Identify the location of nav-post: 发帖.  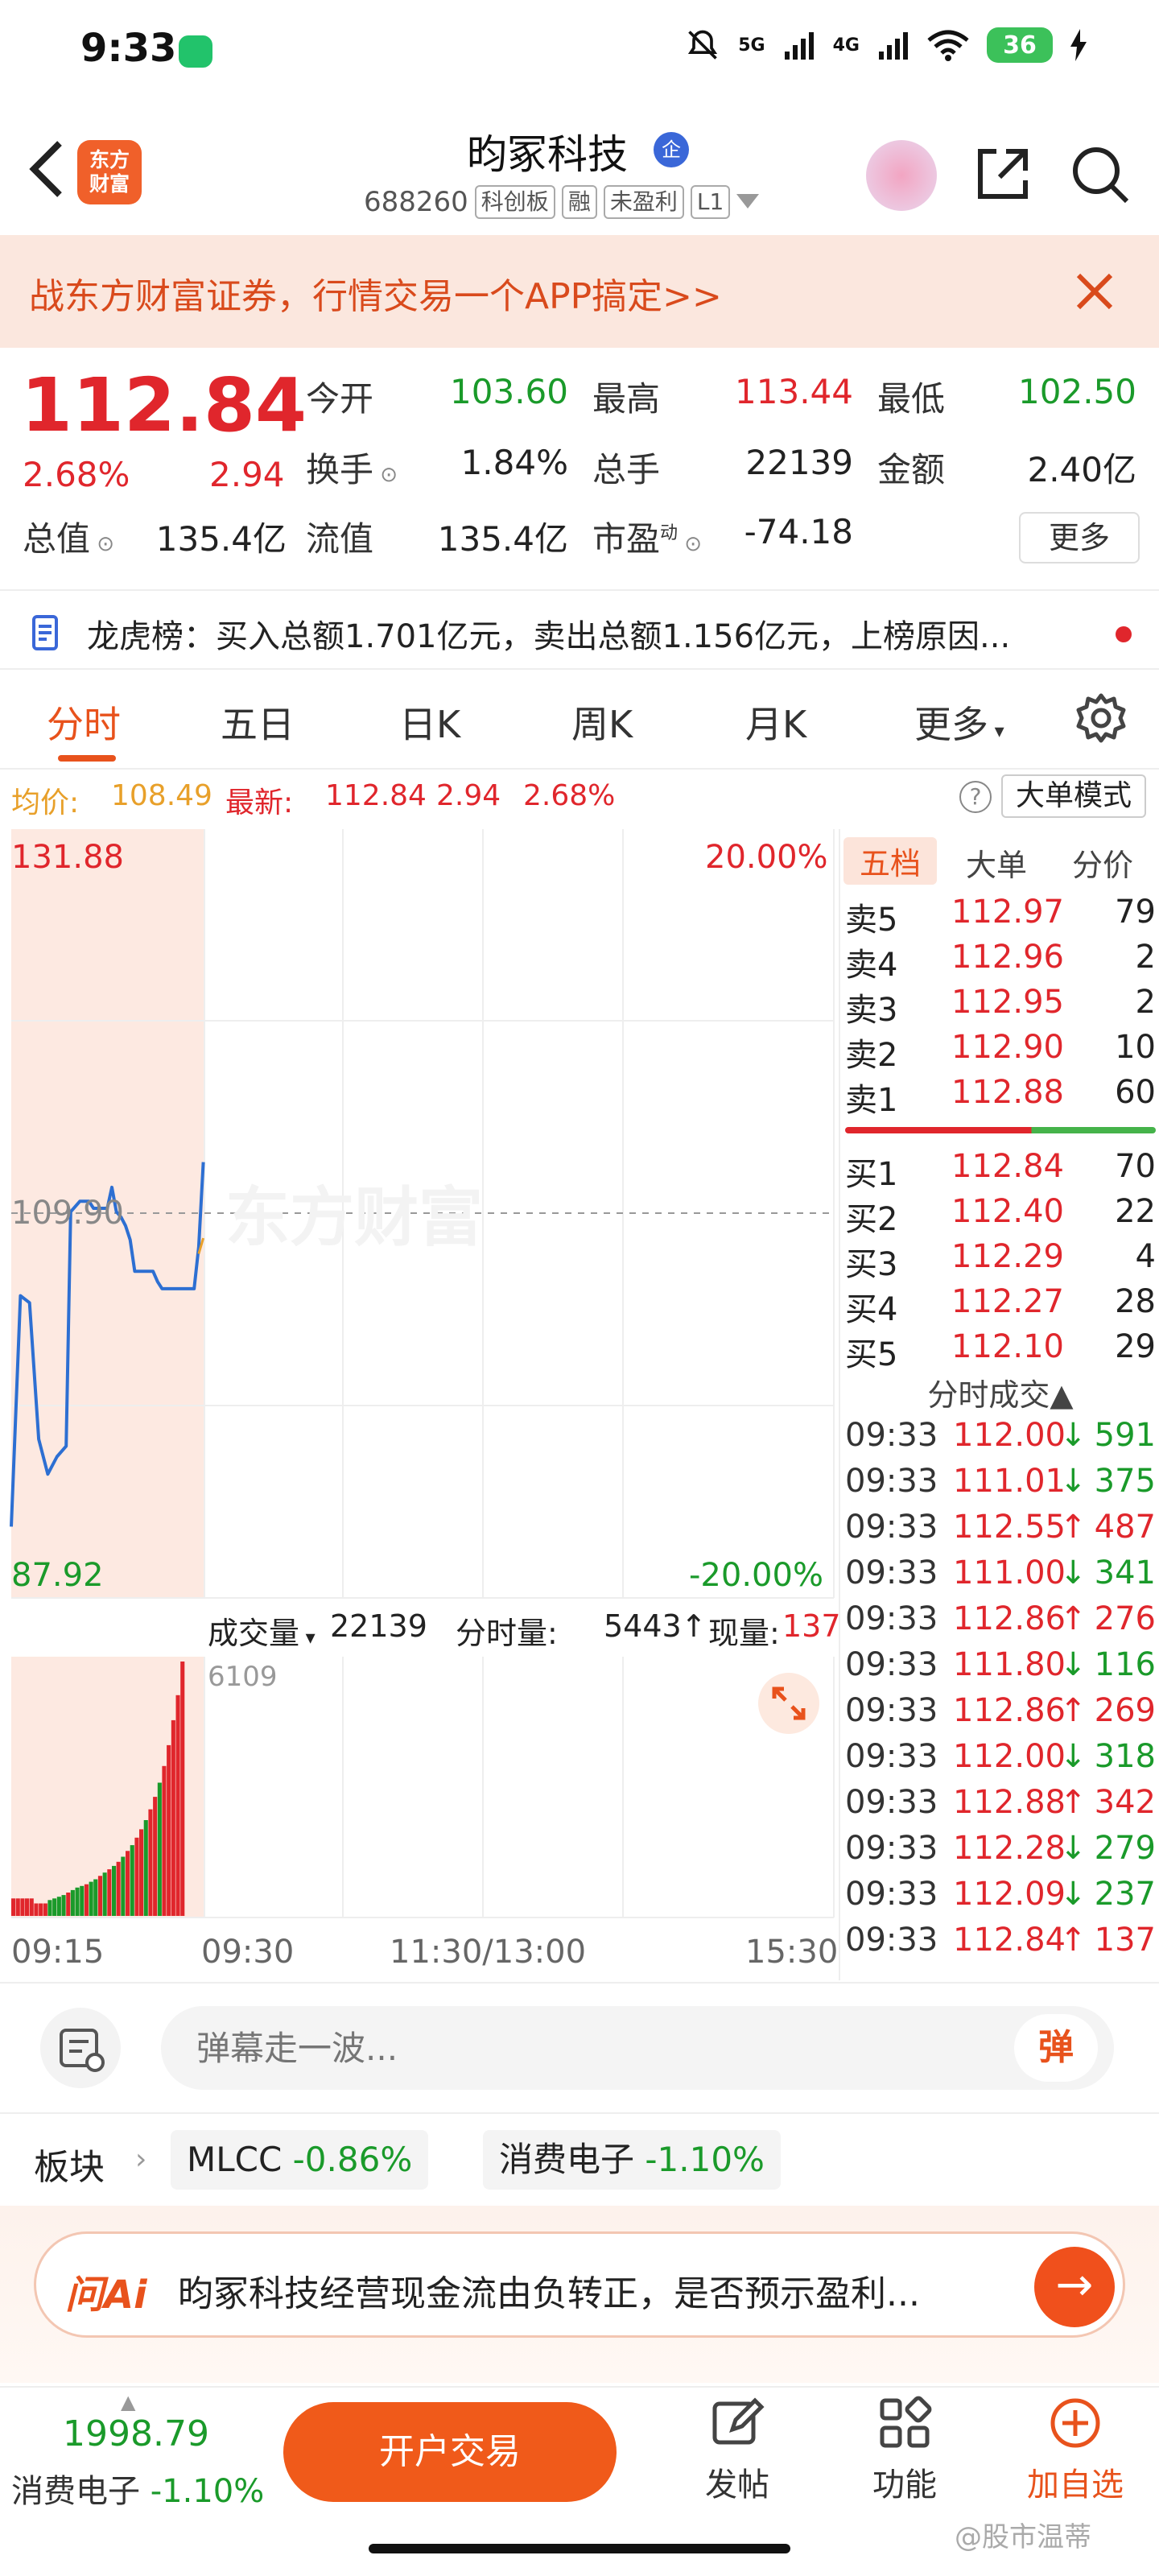
(737, 2450).